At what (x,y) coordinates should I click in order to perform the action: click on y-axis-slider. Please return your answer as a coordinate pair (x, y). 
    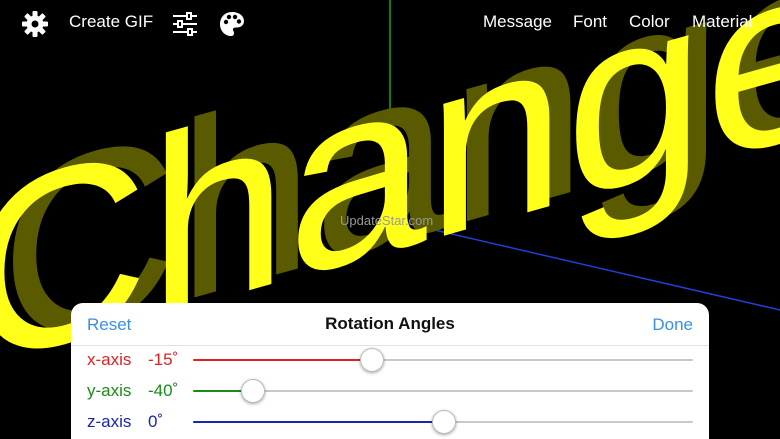
    Looking at the image, I should click on (443, 391).